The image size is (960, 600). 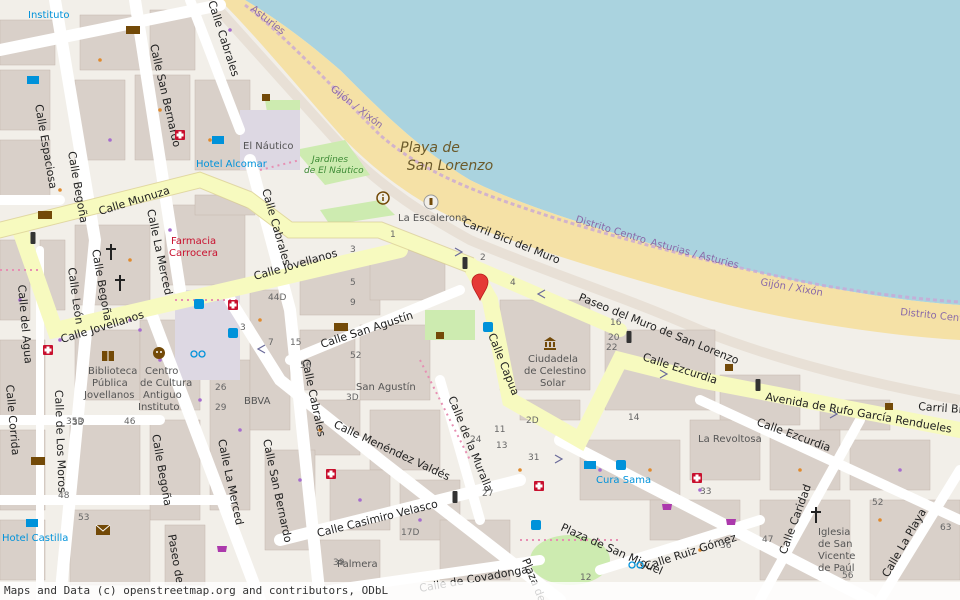 I want to click on house-number: 39, so click(x=339, y=563).